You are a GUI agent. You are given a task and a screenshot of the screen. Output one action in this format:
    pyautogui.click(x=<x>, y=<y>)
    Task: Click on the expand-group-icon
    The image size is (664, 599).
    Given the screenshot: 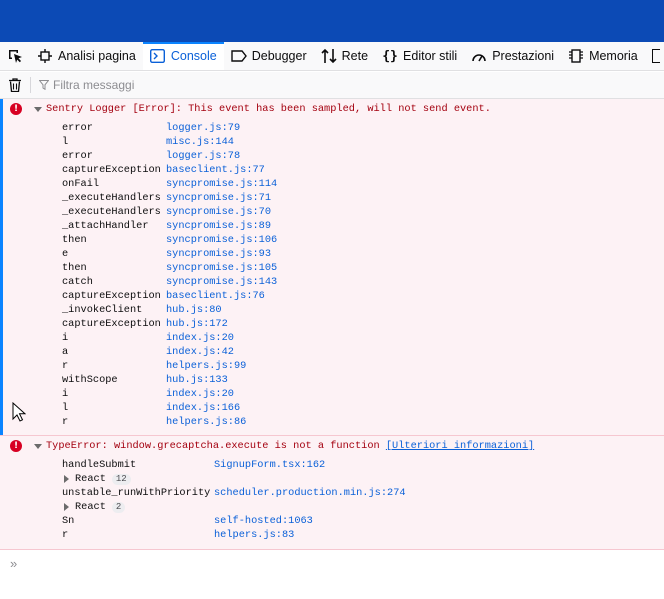 What is the action you would take?
    pyautogui.click(x=66, y=507)
    